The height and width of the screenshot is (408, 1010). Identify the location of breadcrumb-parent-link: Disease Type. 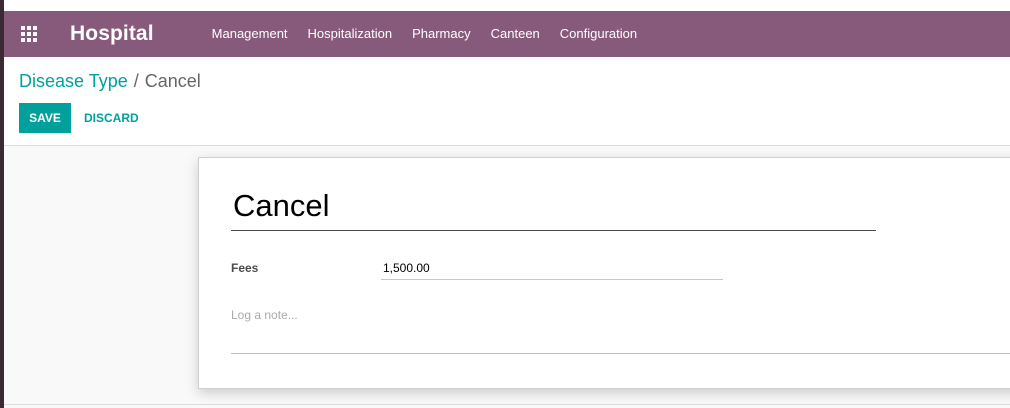
(73, 81).